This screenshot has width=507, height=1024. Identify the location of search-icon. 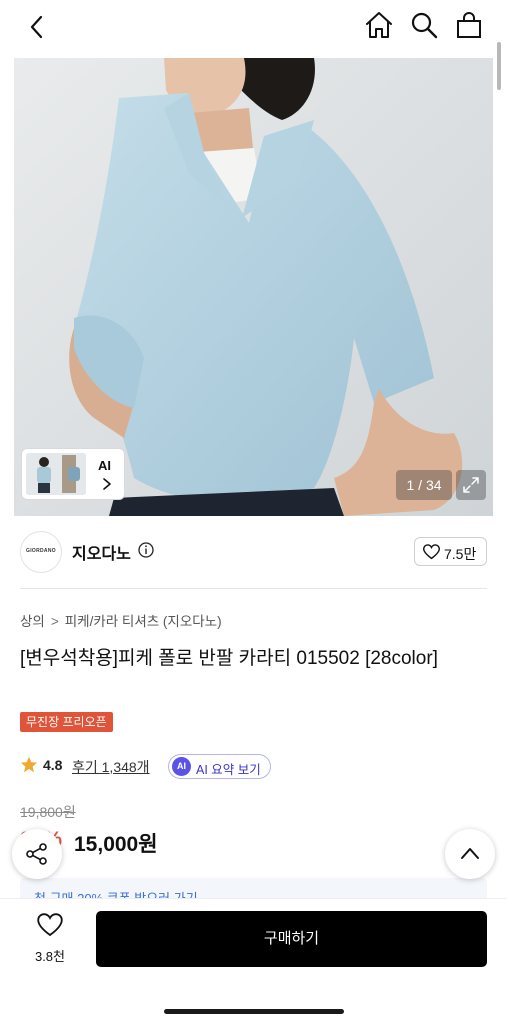
(424, 25).